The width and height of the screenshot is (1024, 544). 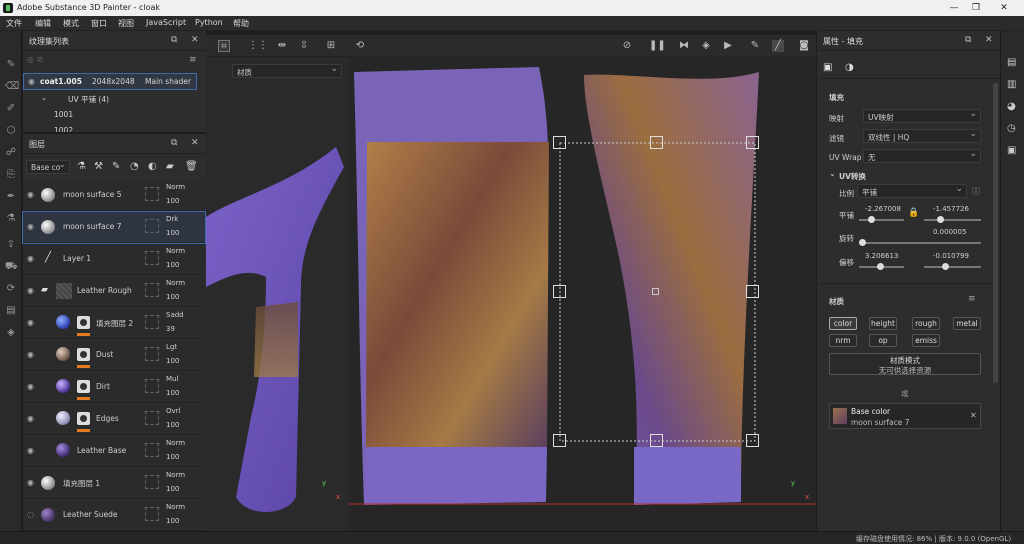 I want to click on fill-layer-icon: ◔, so click(x=134, y=166).